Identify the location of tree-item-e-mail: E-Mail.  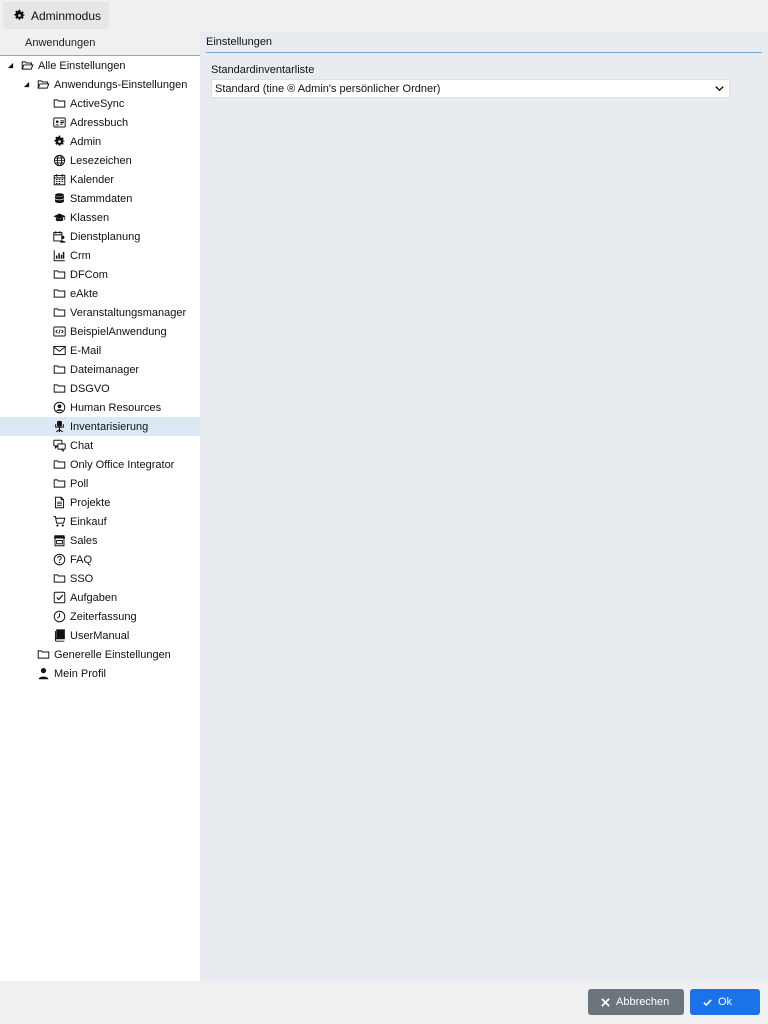
(100, 350).